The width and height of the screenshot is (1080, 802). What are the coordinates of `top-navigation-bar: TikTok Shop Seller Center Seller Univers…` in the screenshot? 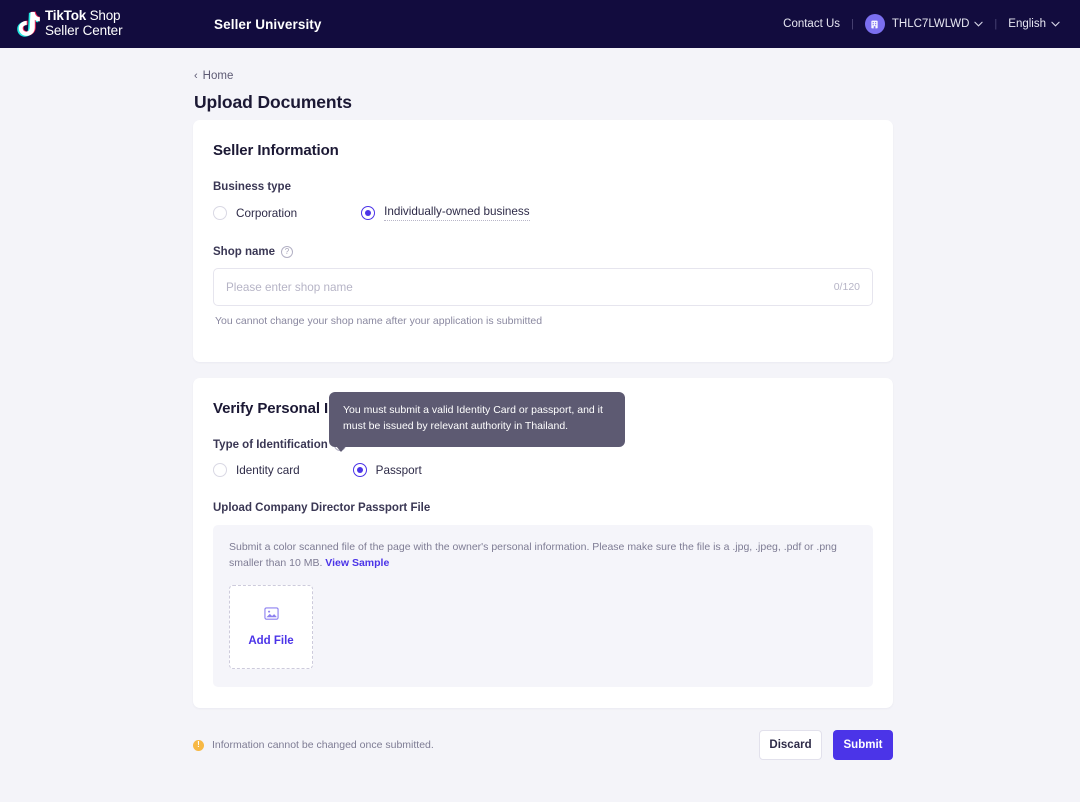 It's located at (540, 24).